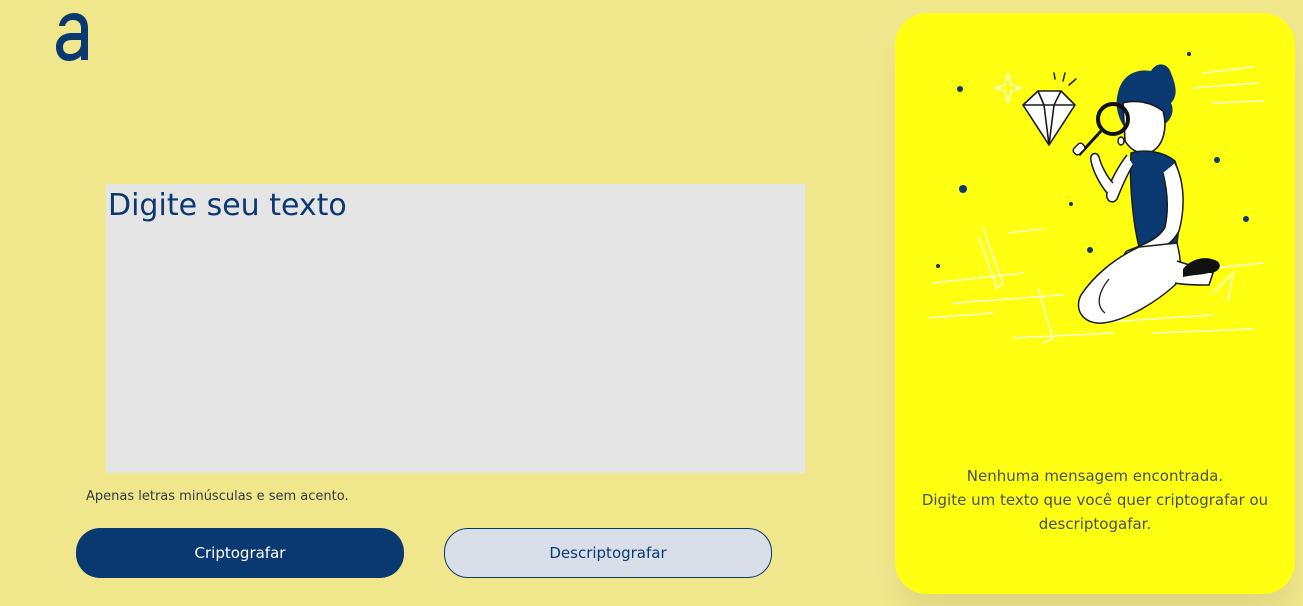 Image resolution: width=1303 pixels, height=606 pixels. Describe the element at coordinates (1095, 476) in the screenshot. I see `output-title: Nenhuma mensagem encontrada.` at that location.